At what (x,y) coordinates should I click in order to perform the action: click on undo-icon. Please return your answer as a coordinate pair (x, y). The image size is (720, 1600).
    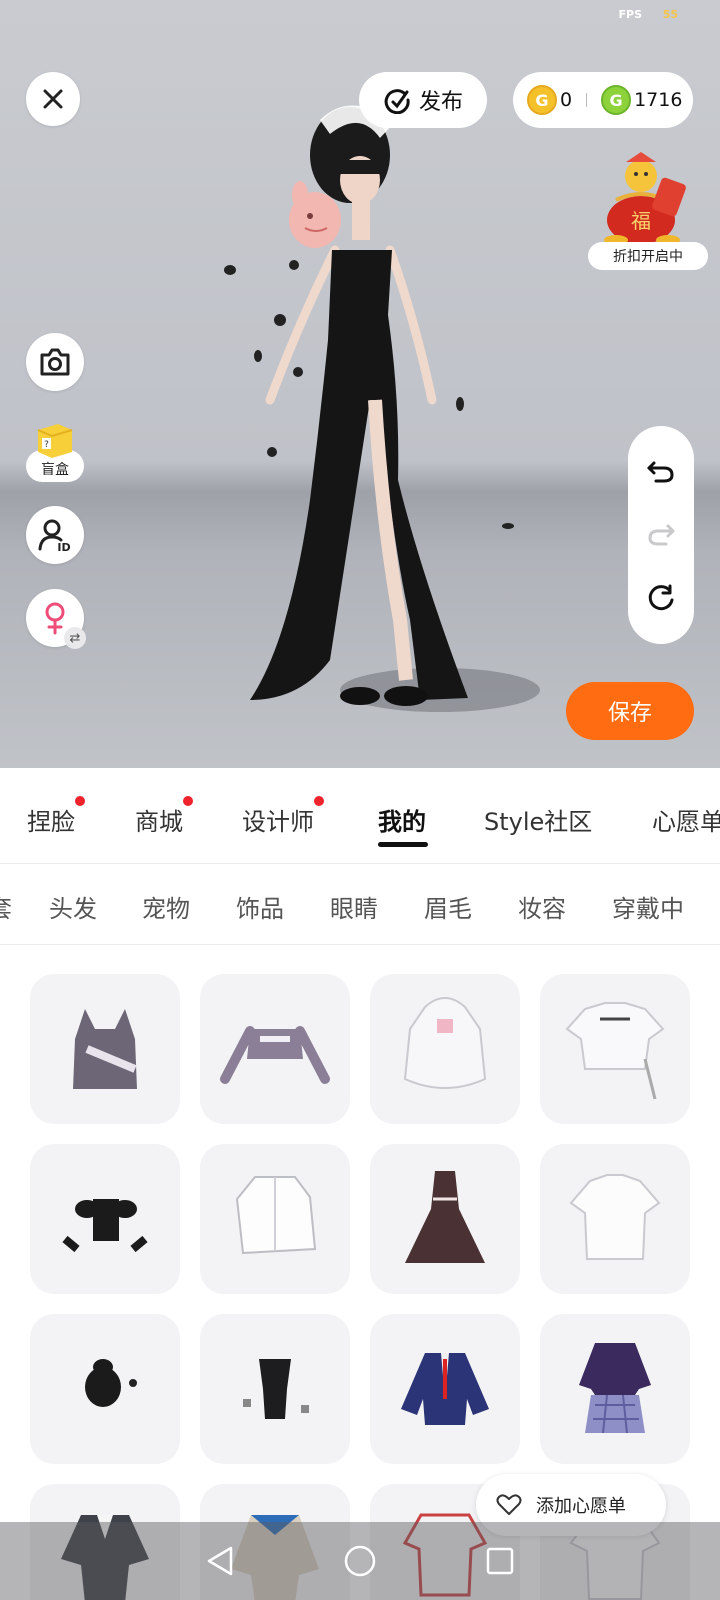
    Looking at the image, I should click on (660, 472).